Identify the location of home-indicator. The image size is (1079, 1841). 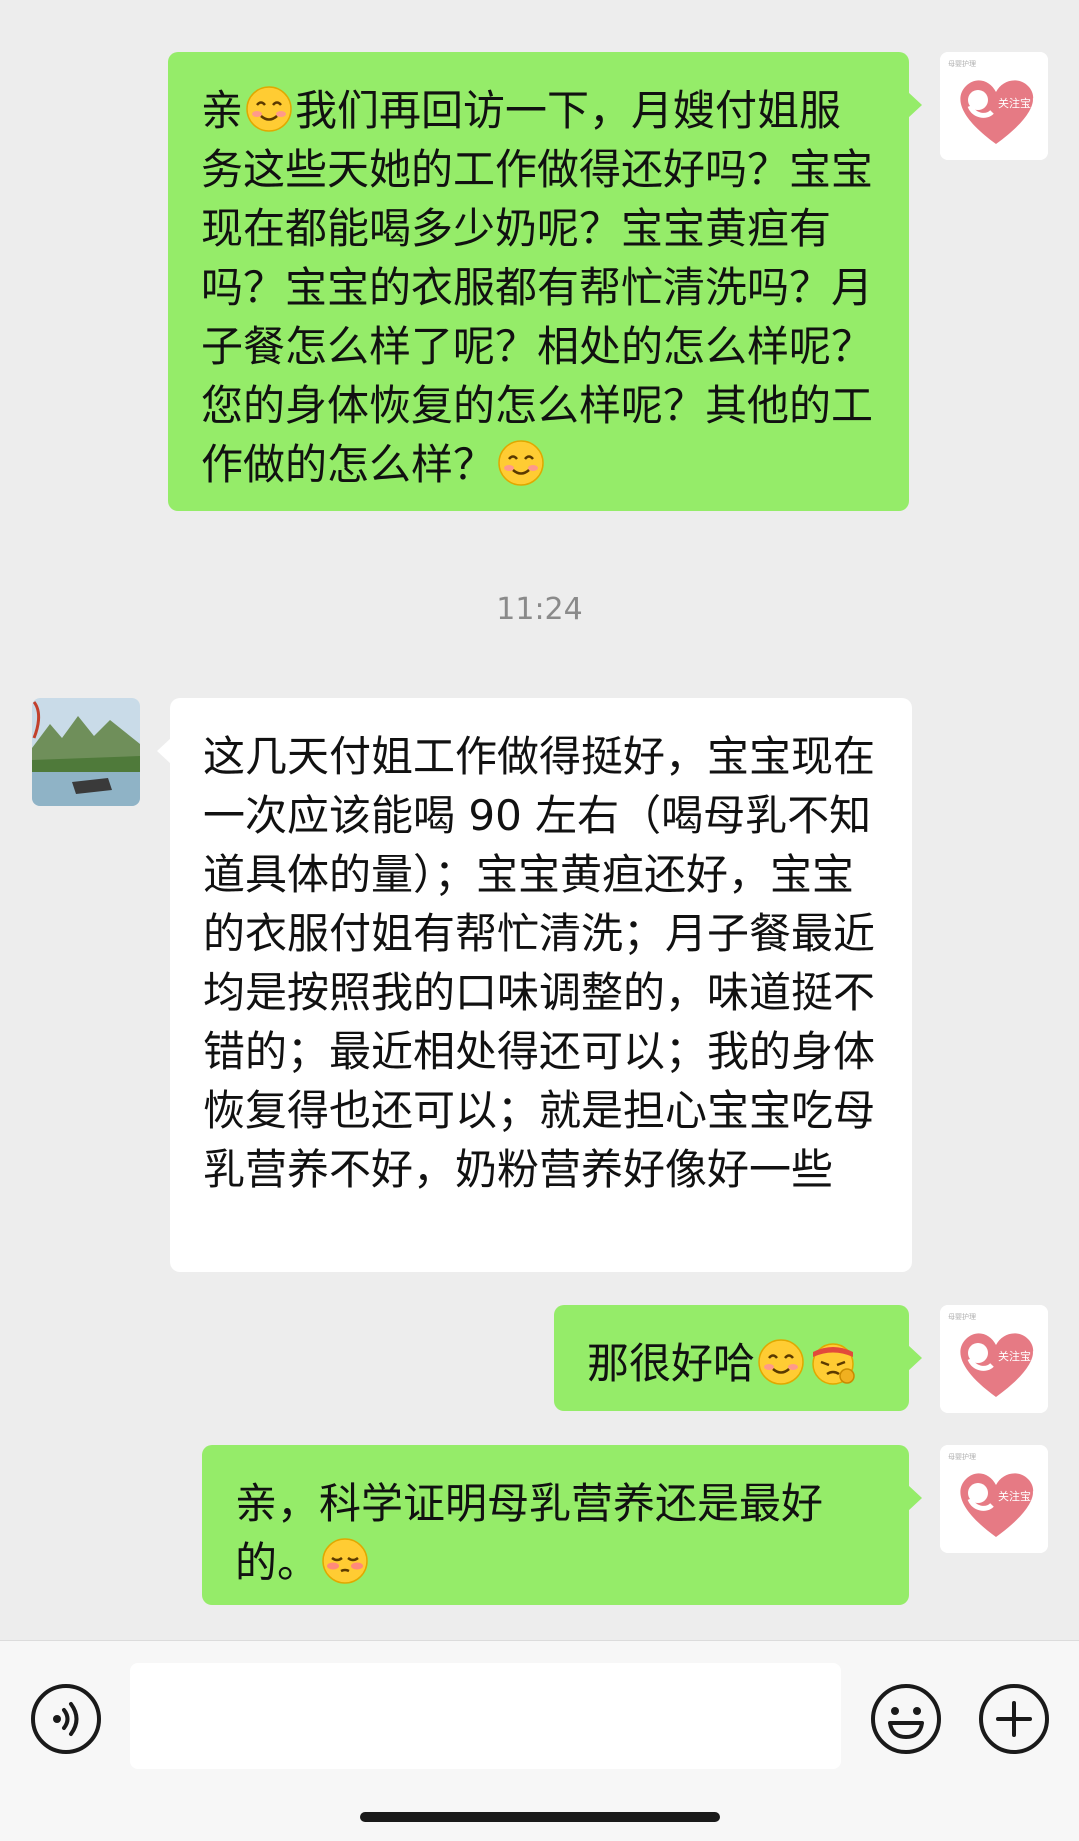
(540, 1817).